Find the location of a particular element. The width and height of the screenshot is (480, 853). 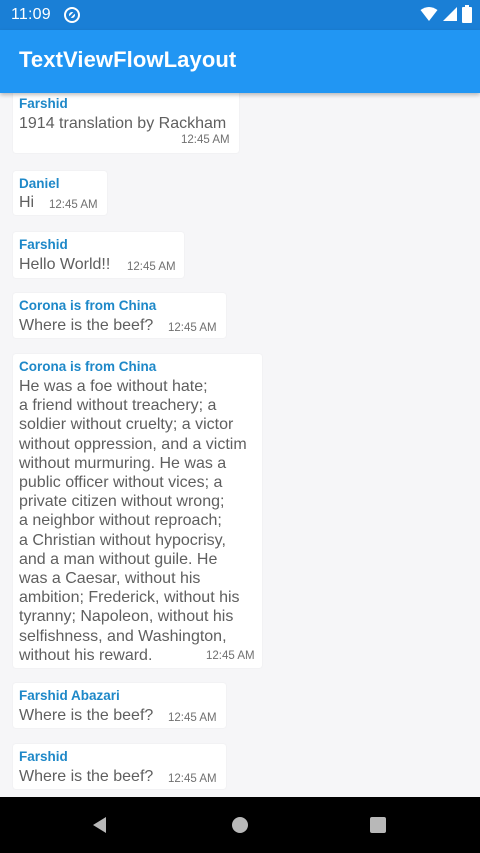

message-bubble: Farshid Where is the beef? 12:45 AM is located at coordinates (119, 766).